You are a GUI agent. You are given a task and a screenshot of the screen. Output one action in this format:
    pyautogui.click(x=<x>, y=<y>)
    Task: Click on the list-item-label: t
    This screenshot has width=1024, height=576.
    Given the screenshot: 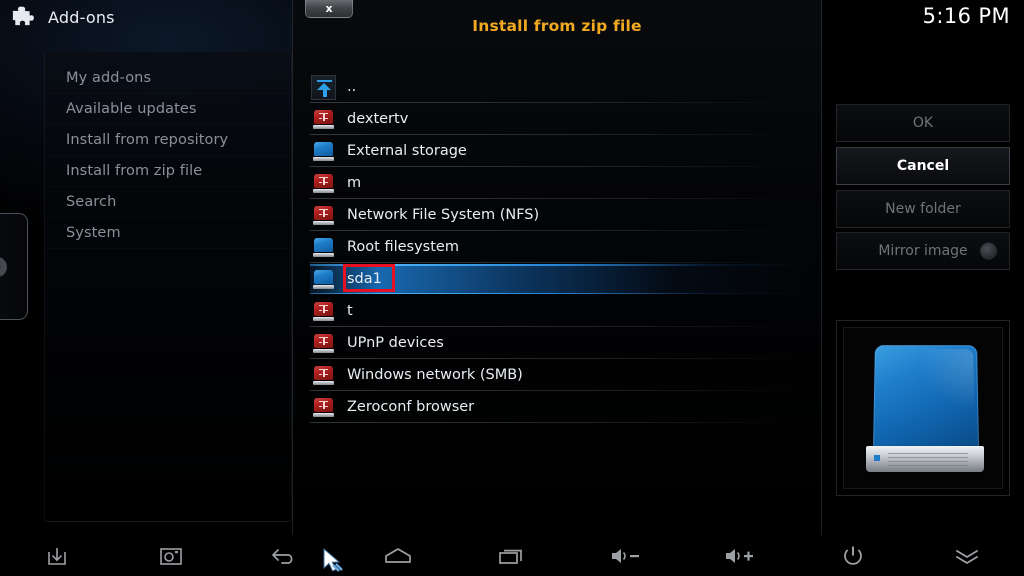 What is the action you would take?
    pyautogui.click(x=350, y=311)
    